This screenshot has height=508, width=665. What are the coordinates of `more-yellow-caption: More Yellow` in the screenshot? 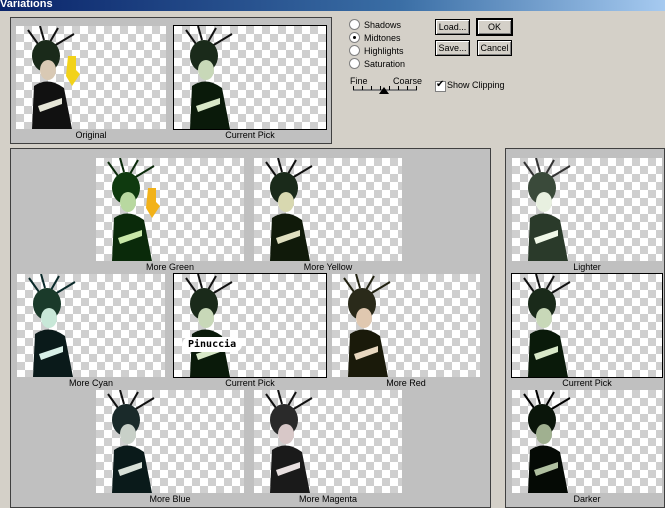 It's located at (328, 267).